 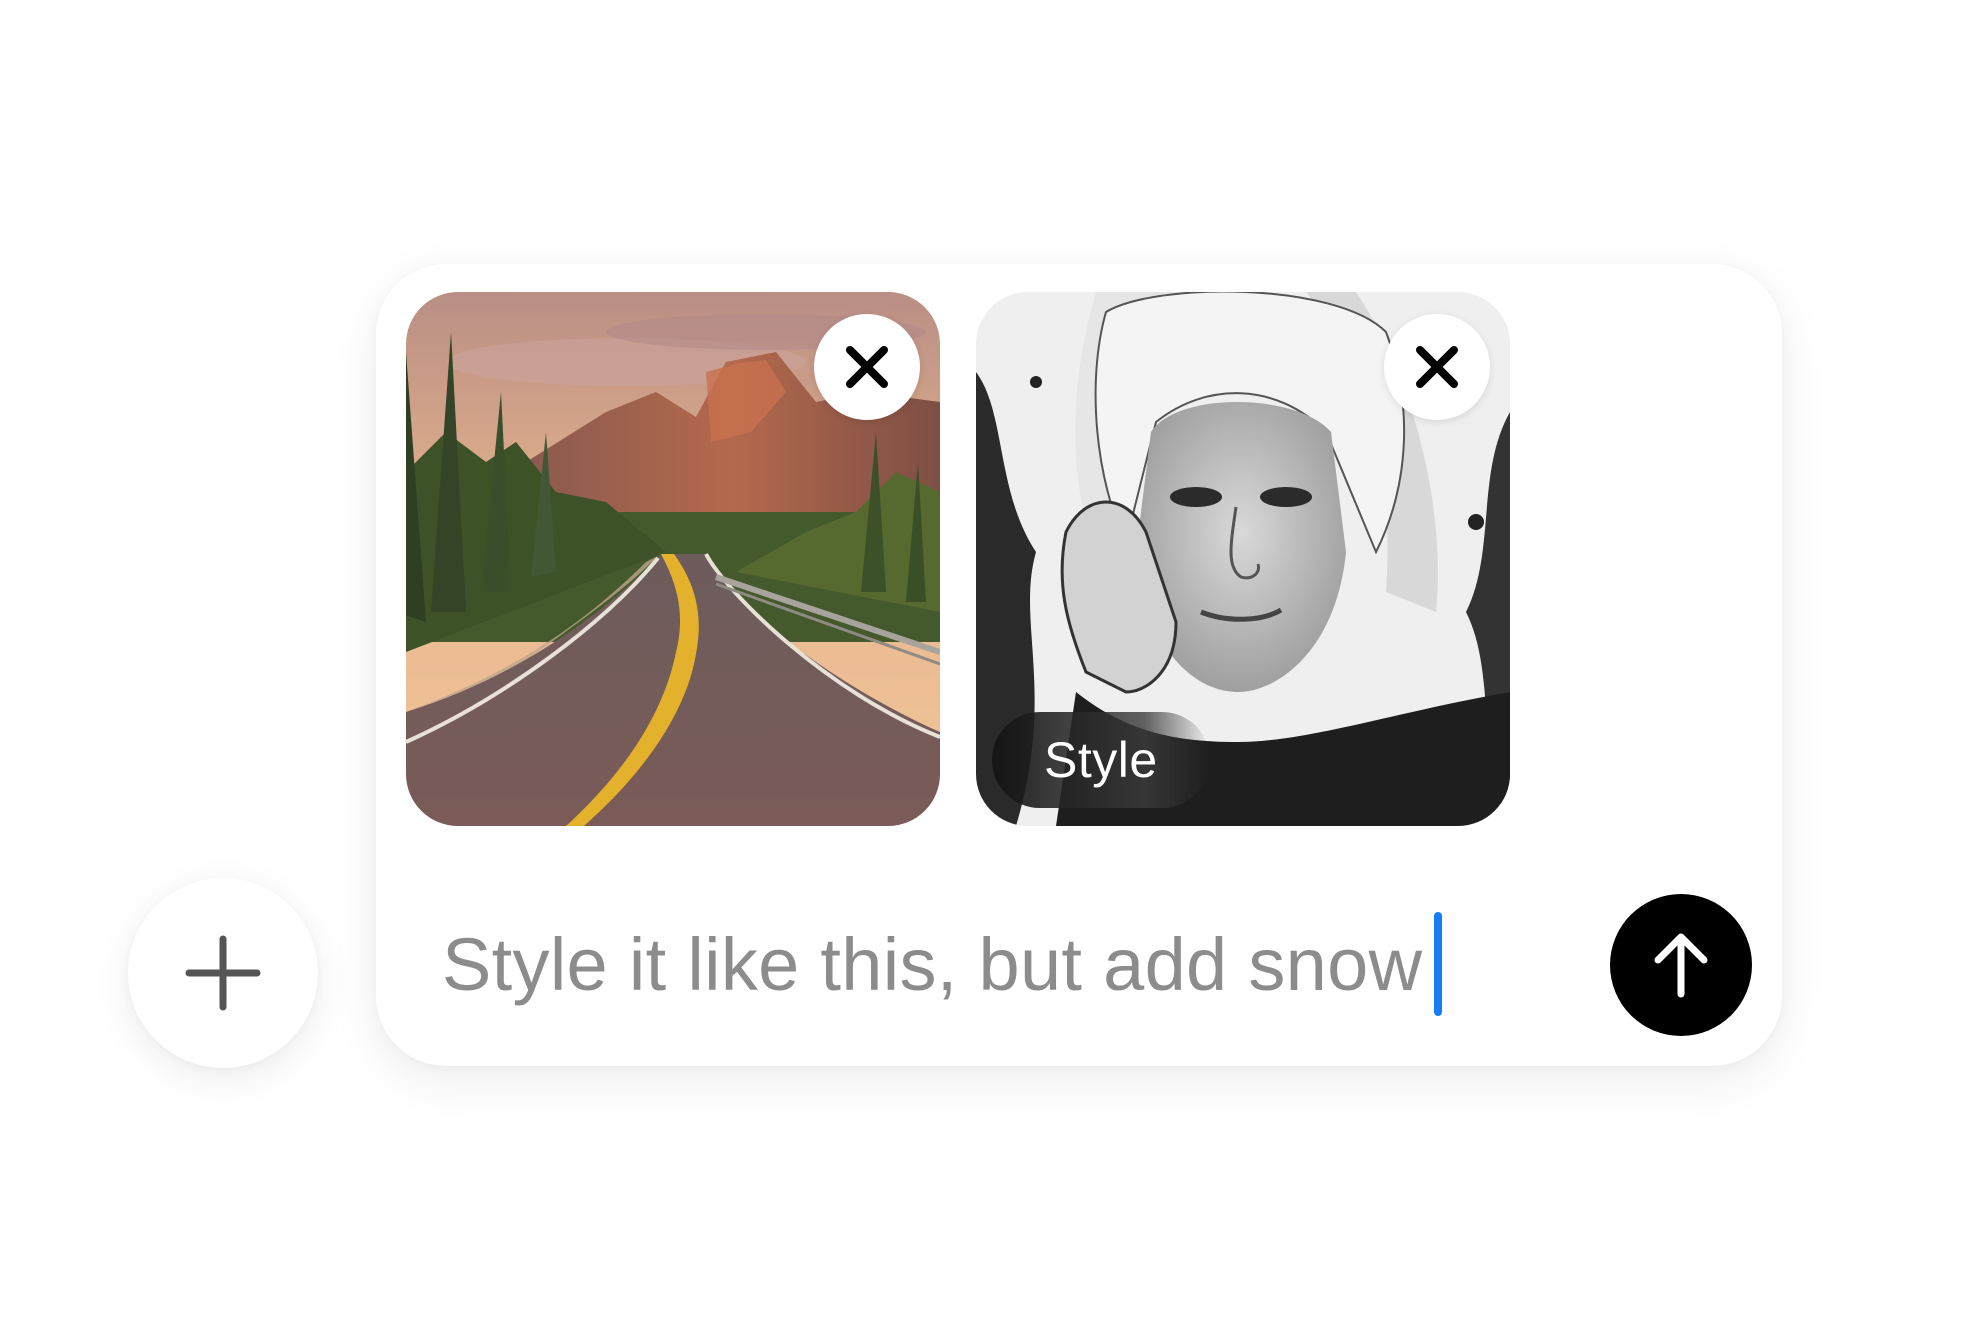 I want to click on text-caret, so click(x=1438, y=964).